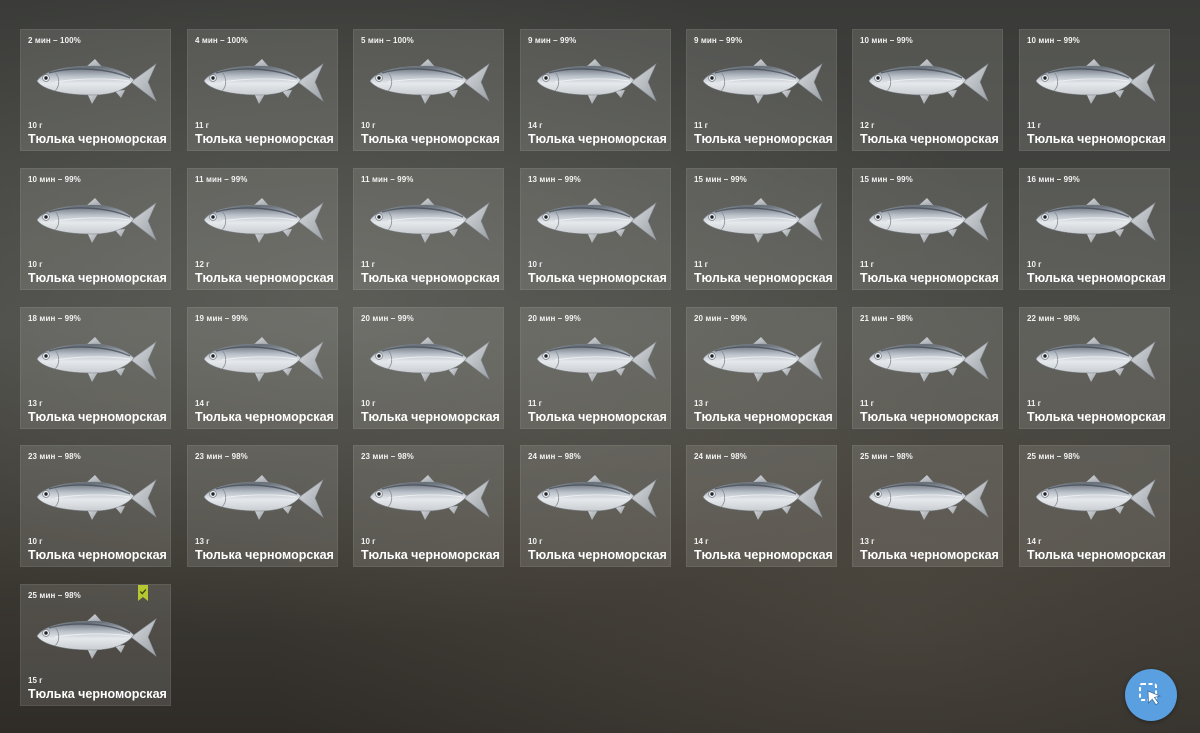  I want to click on cursor-select-icon, so click(1150, 694).